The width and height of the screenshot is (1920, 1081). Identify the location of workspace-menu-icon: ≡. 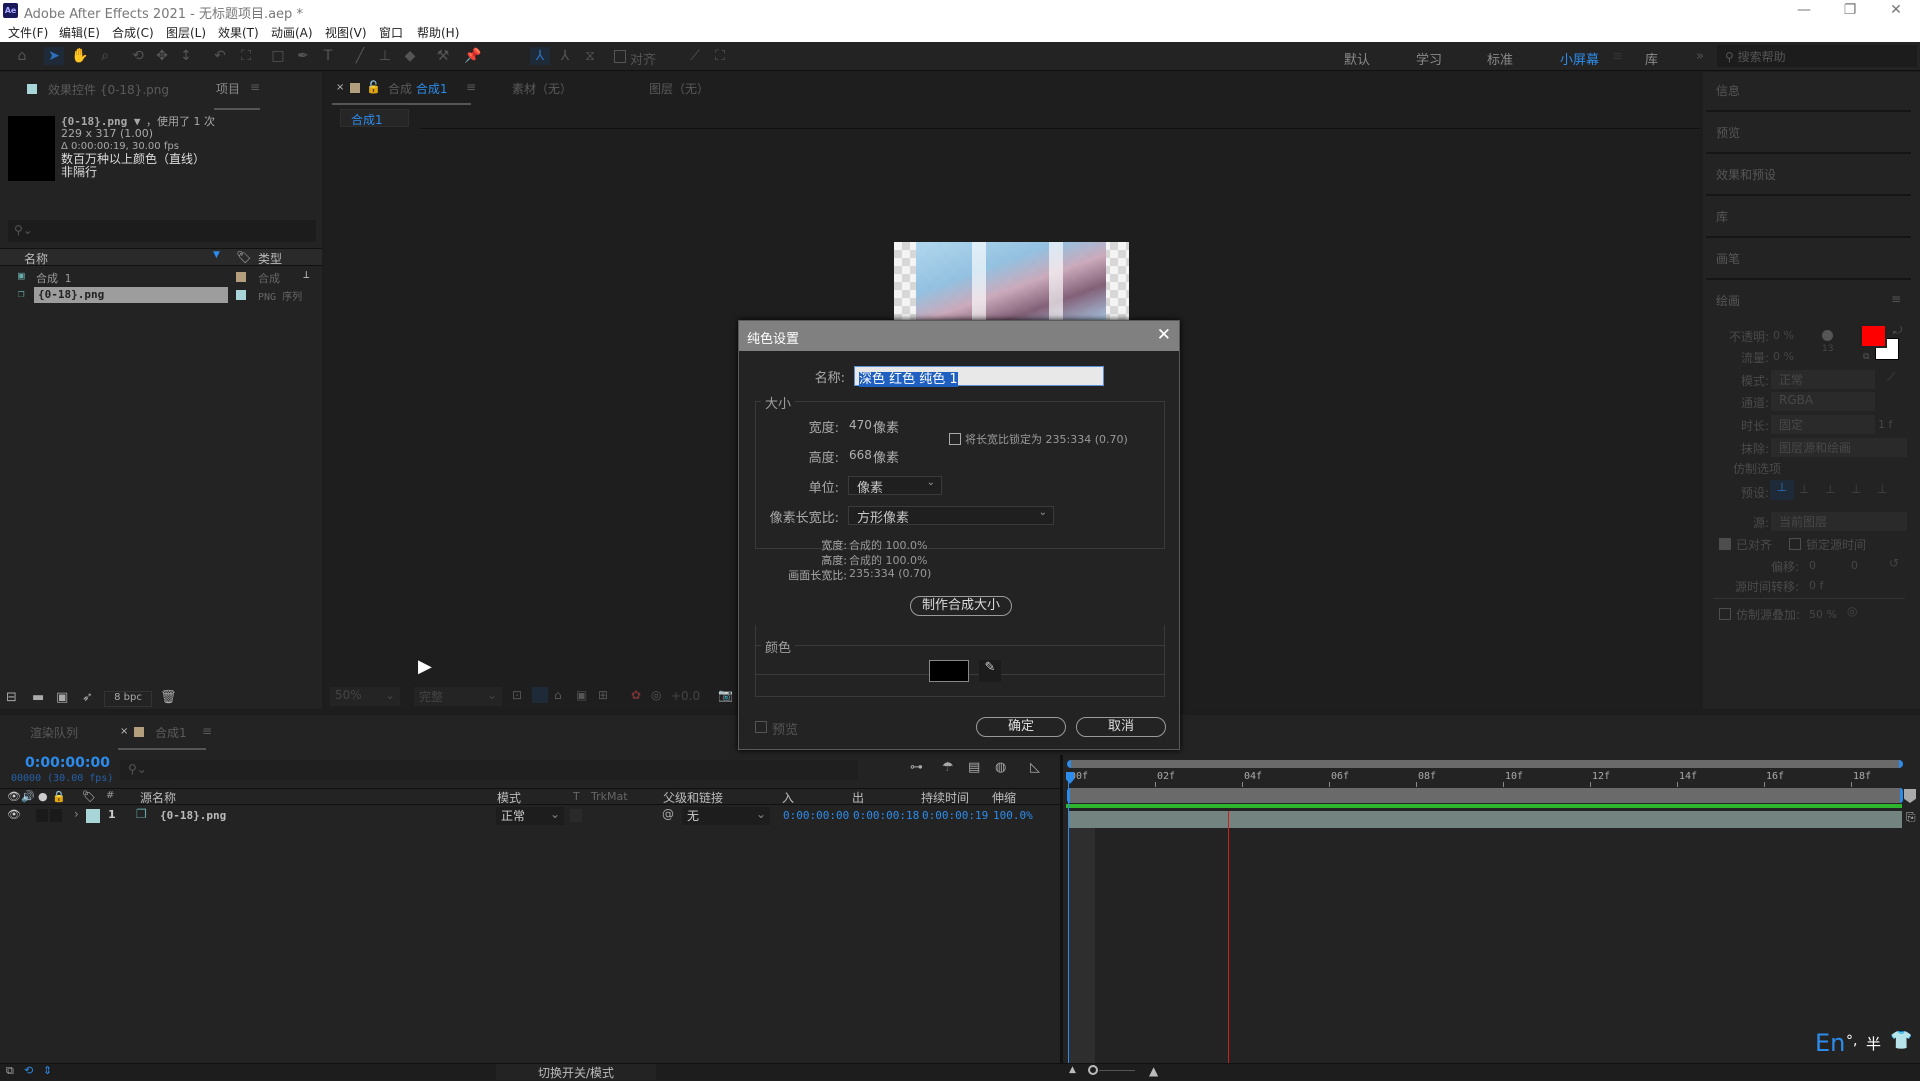
(1617, 56).